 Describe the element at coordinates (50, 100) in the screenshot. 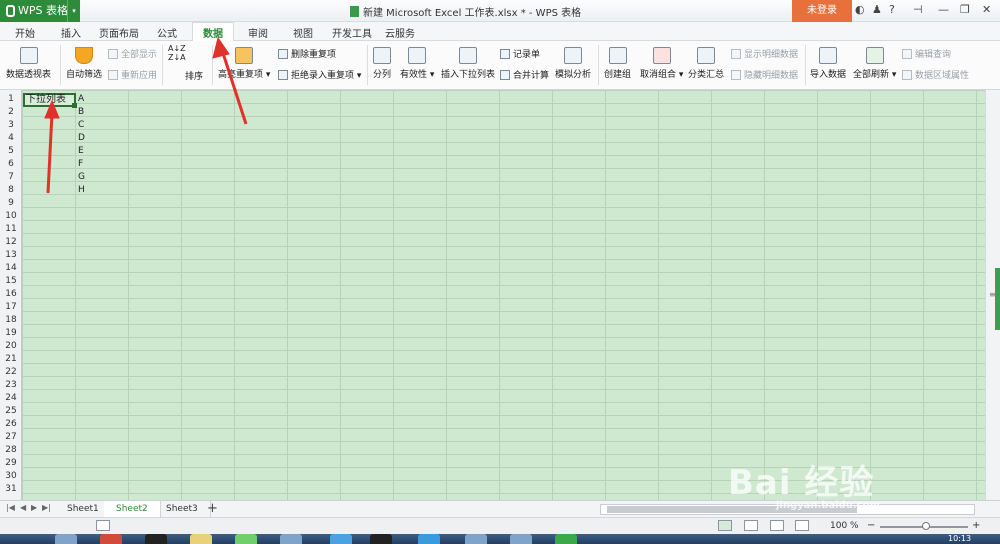

I see `cell-a1-selected: 下拉列表` at that location.